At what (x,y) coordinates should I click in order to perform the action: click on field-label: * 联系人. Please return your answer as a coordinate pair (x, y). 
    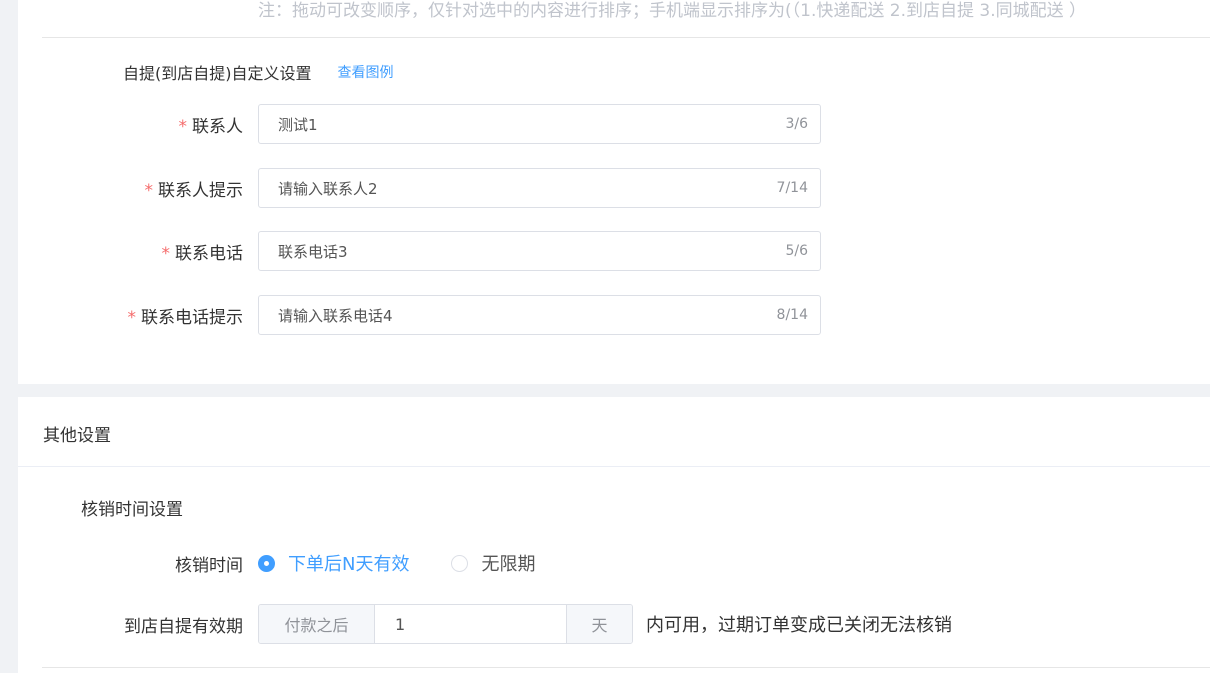
    Looking at the image, I should click on (131, 124).